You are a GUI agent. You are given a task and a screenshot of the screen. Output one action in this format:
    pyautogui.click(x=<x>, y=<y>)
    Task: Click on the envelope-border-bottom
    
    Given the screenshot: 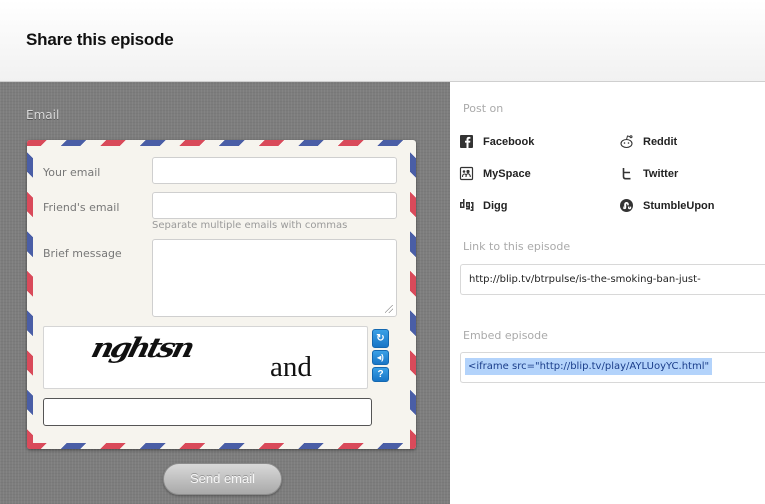 What is the action you would take?
    pyautogui.click(x=221, y=446)
    